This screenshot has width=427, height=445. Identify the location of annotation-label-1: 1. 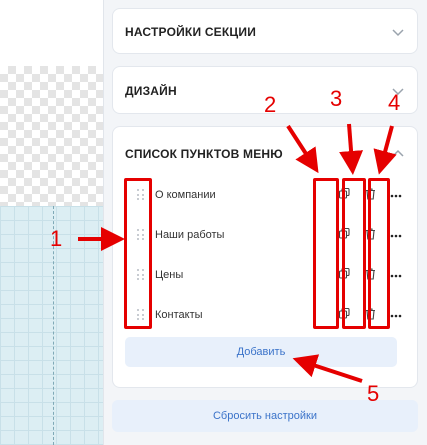
(56, 238).